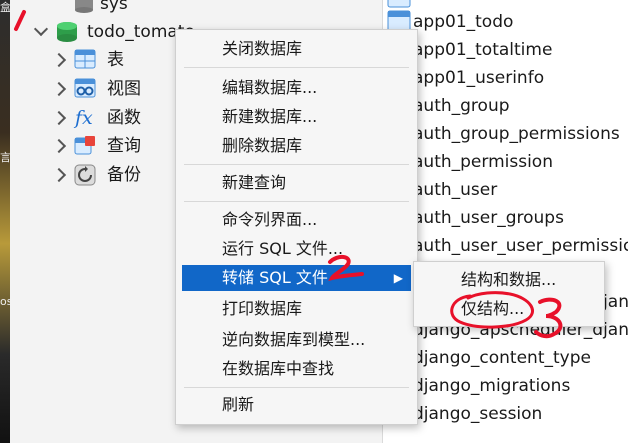 Image resolution: width=628 pixels, height=443 pixels. Describe the element at coordinates (296, 405) in the screenshot. I see `menu-item-refresh: 刷新` at that location.